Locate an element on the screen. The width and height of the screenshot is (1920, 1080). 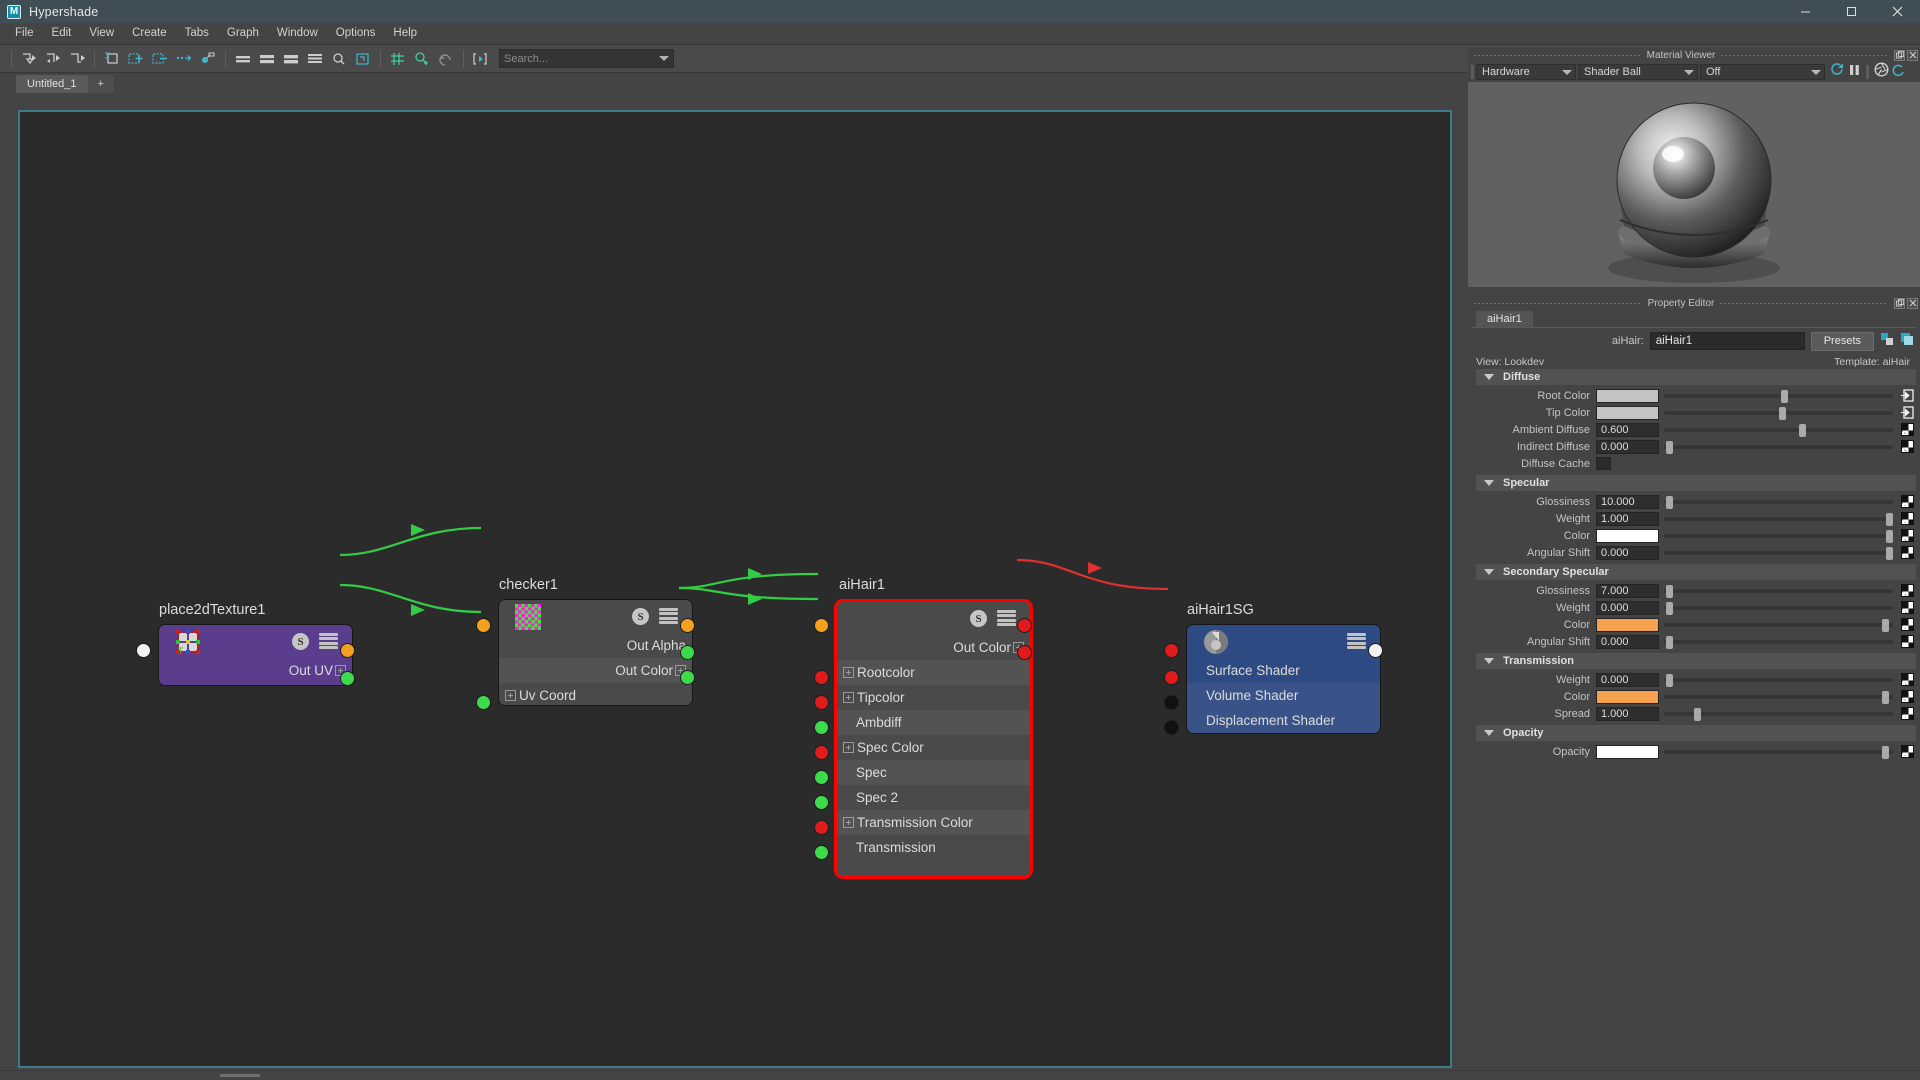
transmission-color-slider is located at coordinates (1778, 697).